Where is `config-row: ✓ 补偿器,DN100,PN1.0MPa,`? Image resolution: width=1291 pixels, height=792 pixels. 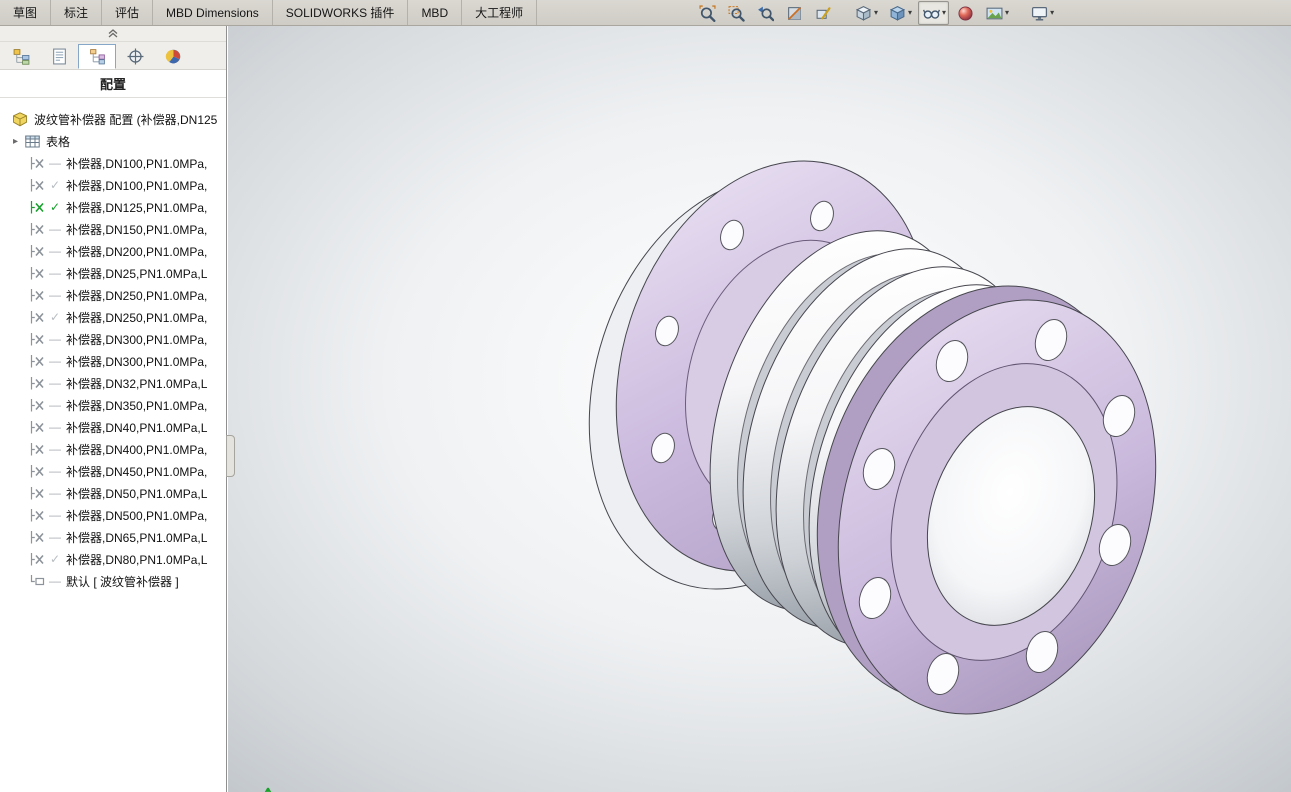
config-row: ✓ 补偿器,DN100,PN1.0MPa, is located at coordinates (113, 185).